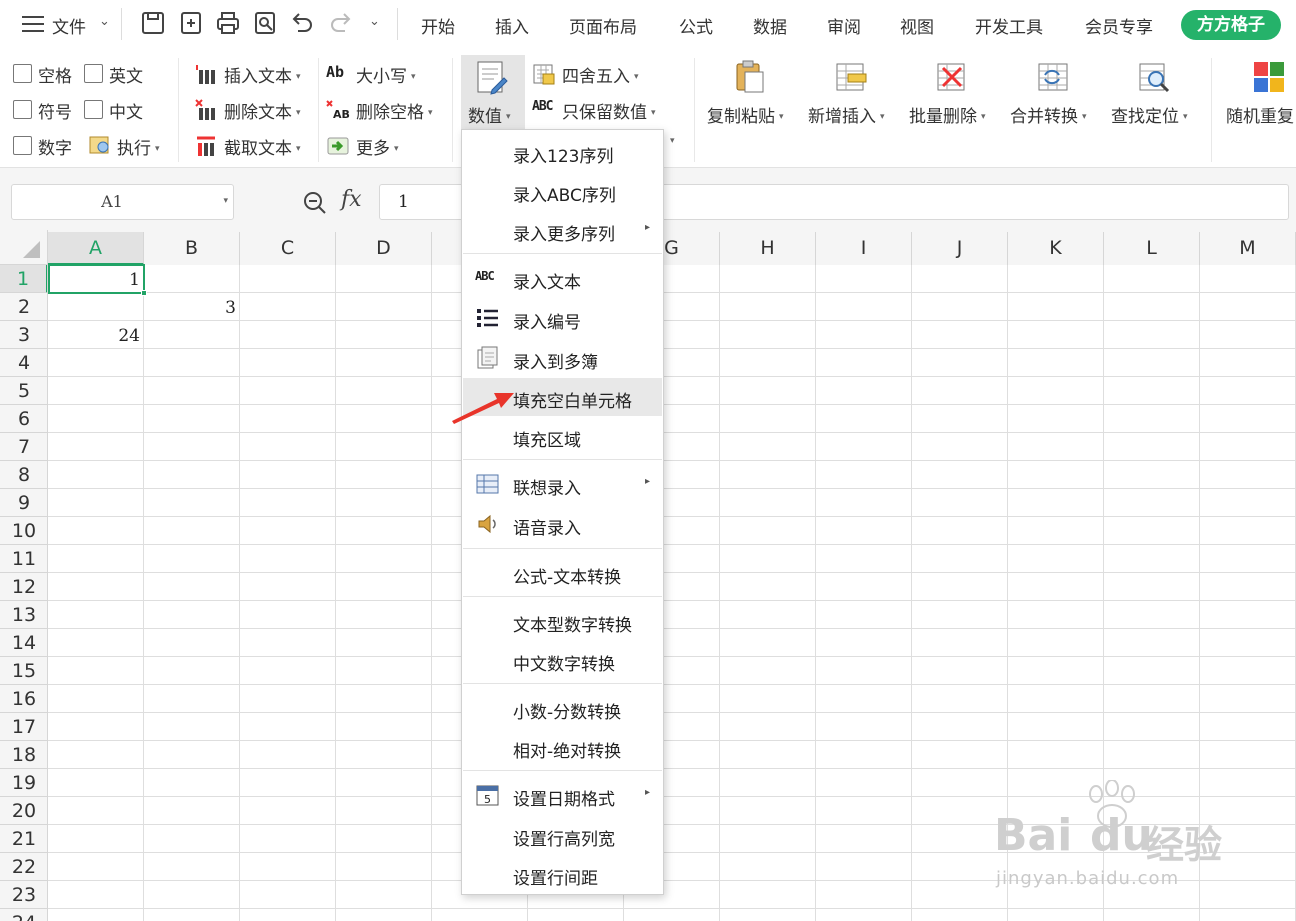 The width and height of the screenshot is (1296, 921). I want to click on fill-handle, so click(144, 293).